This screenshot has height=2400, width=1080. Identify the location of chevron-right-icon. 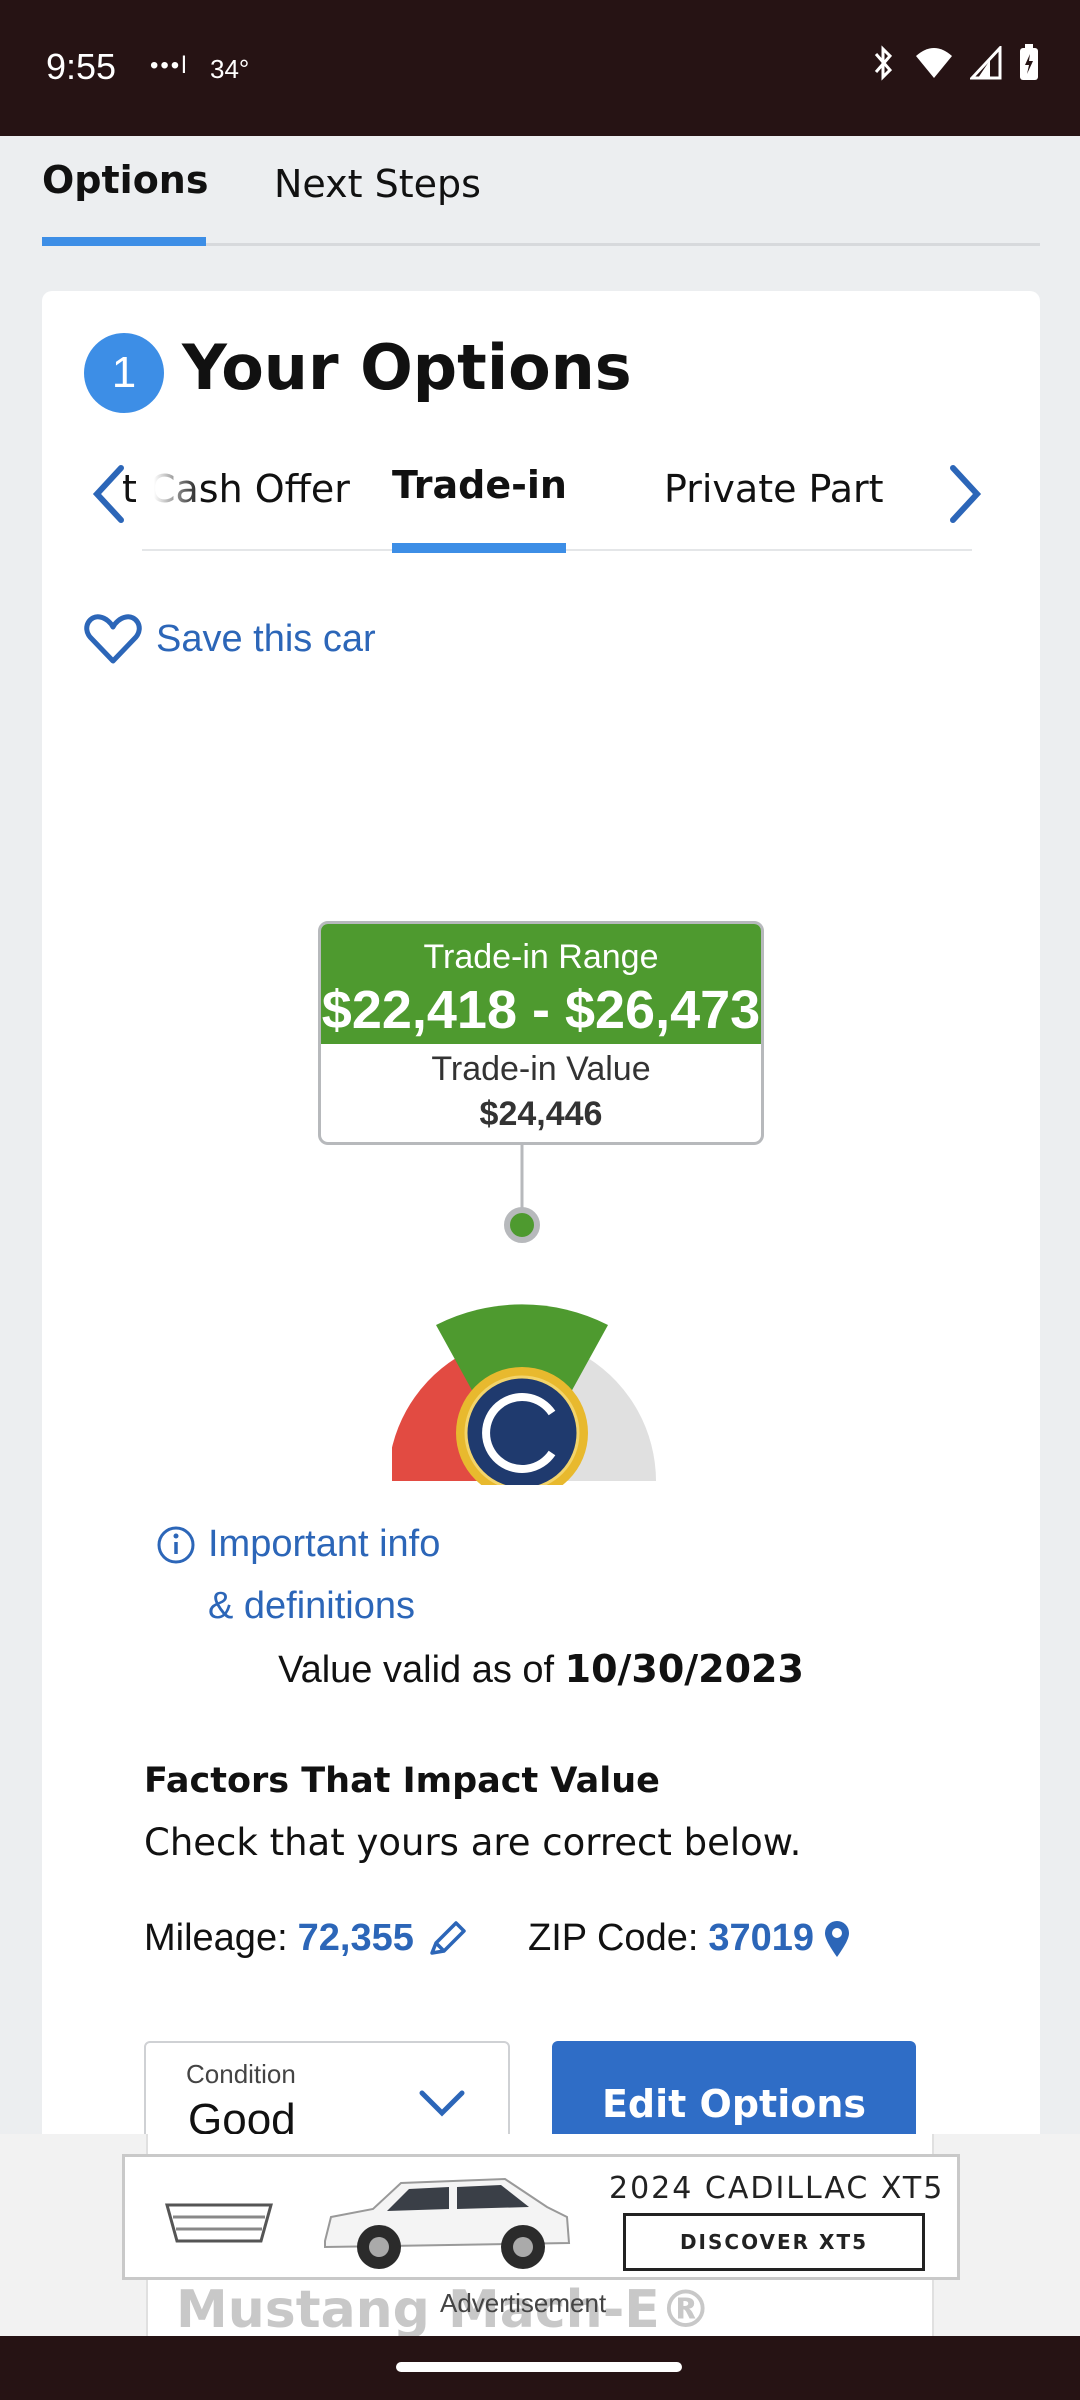
(966, 494).